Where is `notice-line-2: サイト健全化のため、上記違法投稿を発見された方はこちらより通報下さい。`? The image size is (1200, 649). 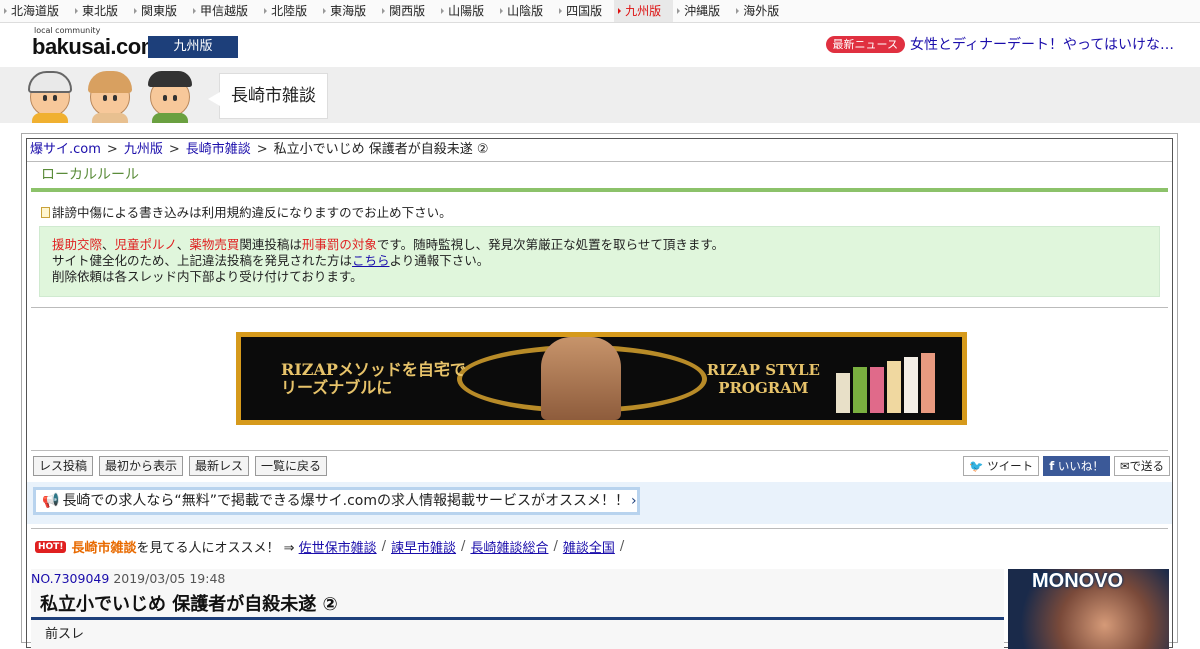 notice-line-2: サイト健全化のため、上記違法投稿を発見された方はこちらより通報下さい。 is located at coordinates (599, 261).